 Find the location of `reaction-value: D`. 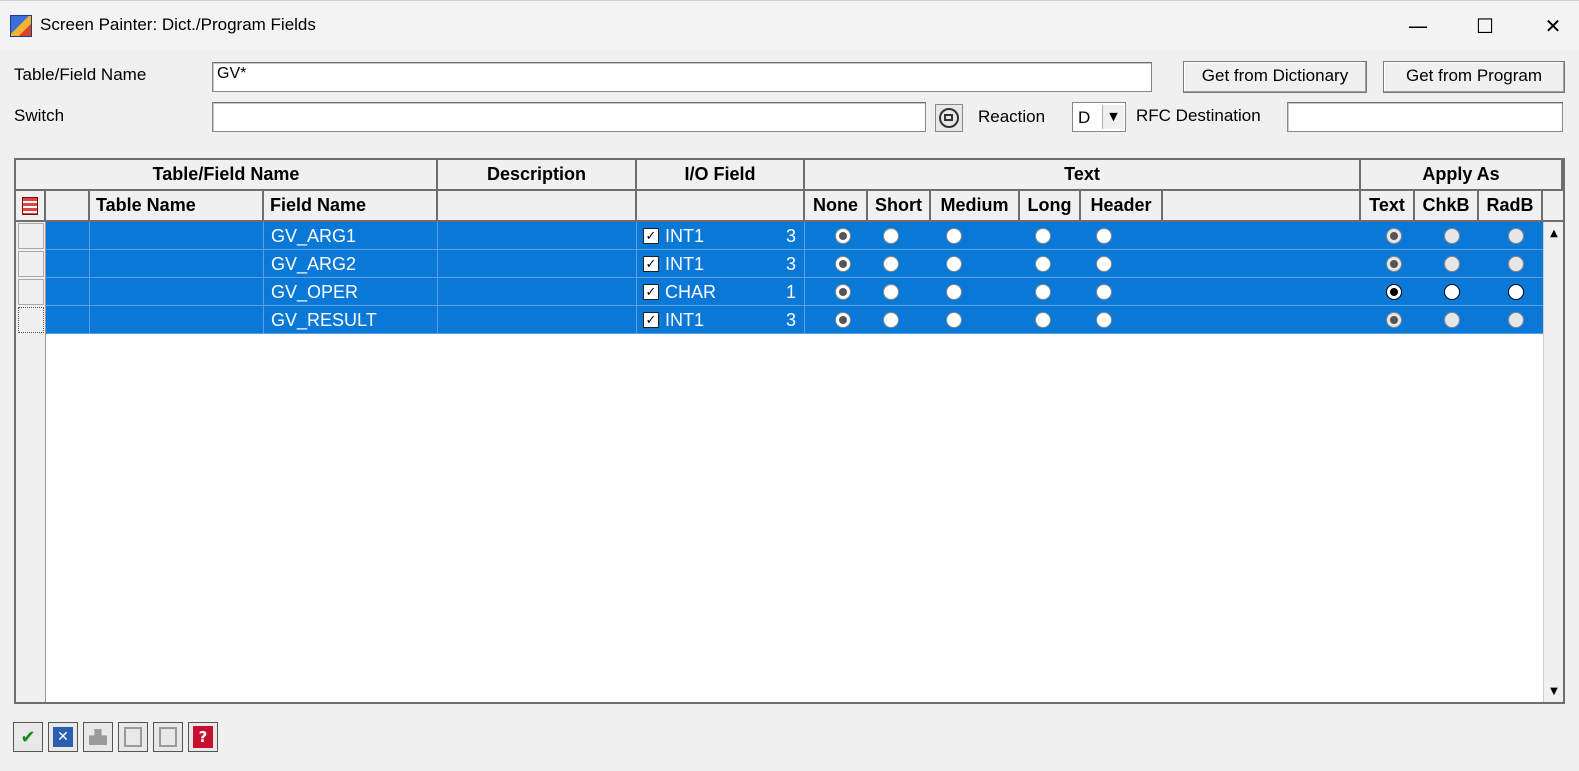

reaction-value: D is located at coordinates (1084, 117).